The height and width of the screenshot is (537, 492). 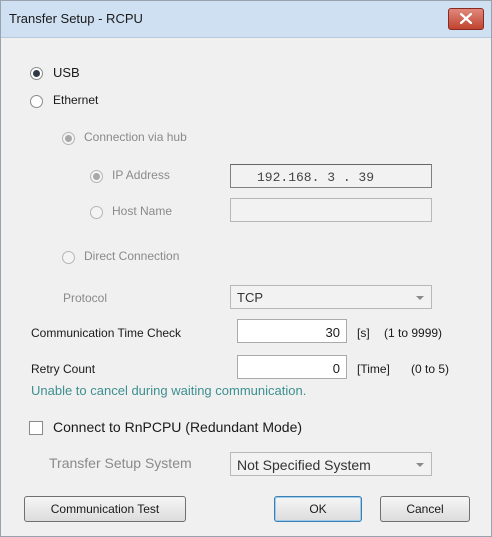 I want to click on retry-count-range: (0 to 5), so click(x=430, y=369).